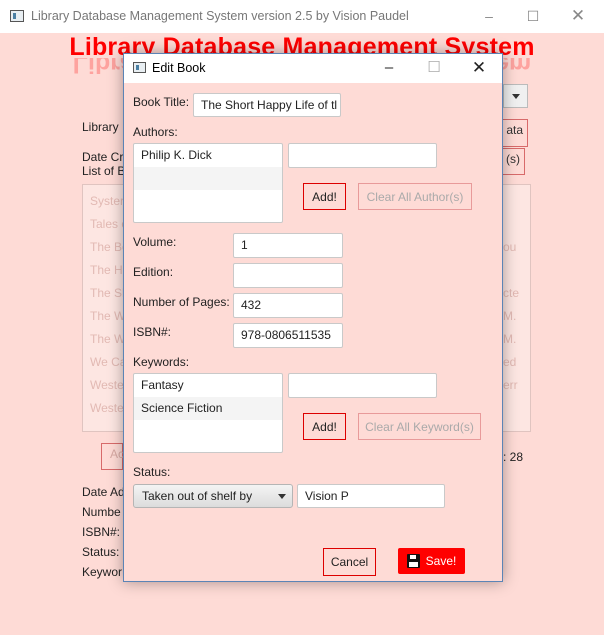  What do you see at coordinates (533, 16) in the screenshot?
I see `maximize-icon: ☐` at bounding box center [533, 16].